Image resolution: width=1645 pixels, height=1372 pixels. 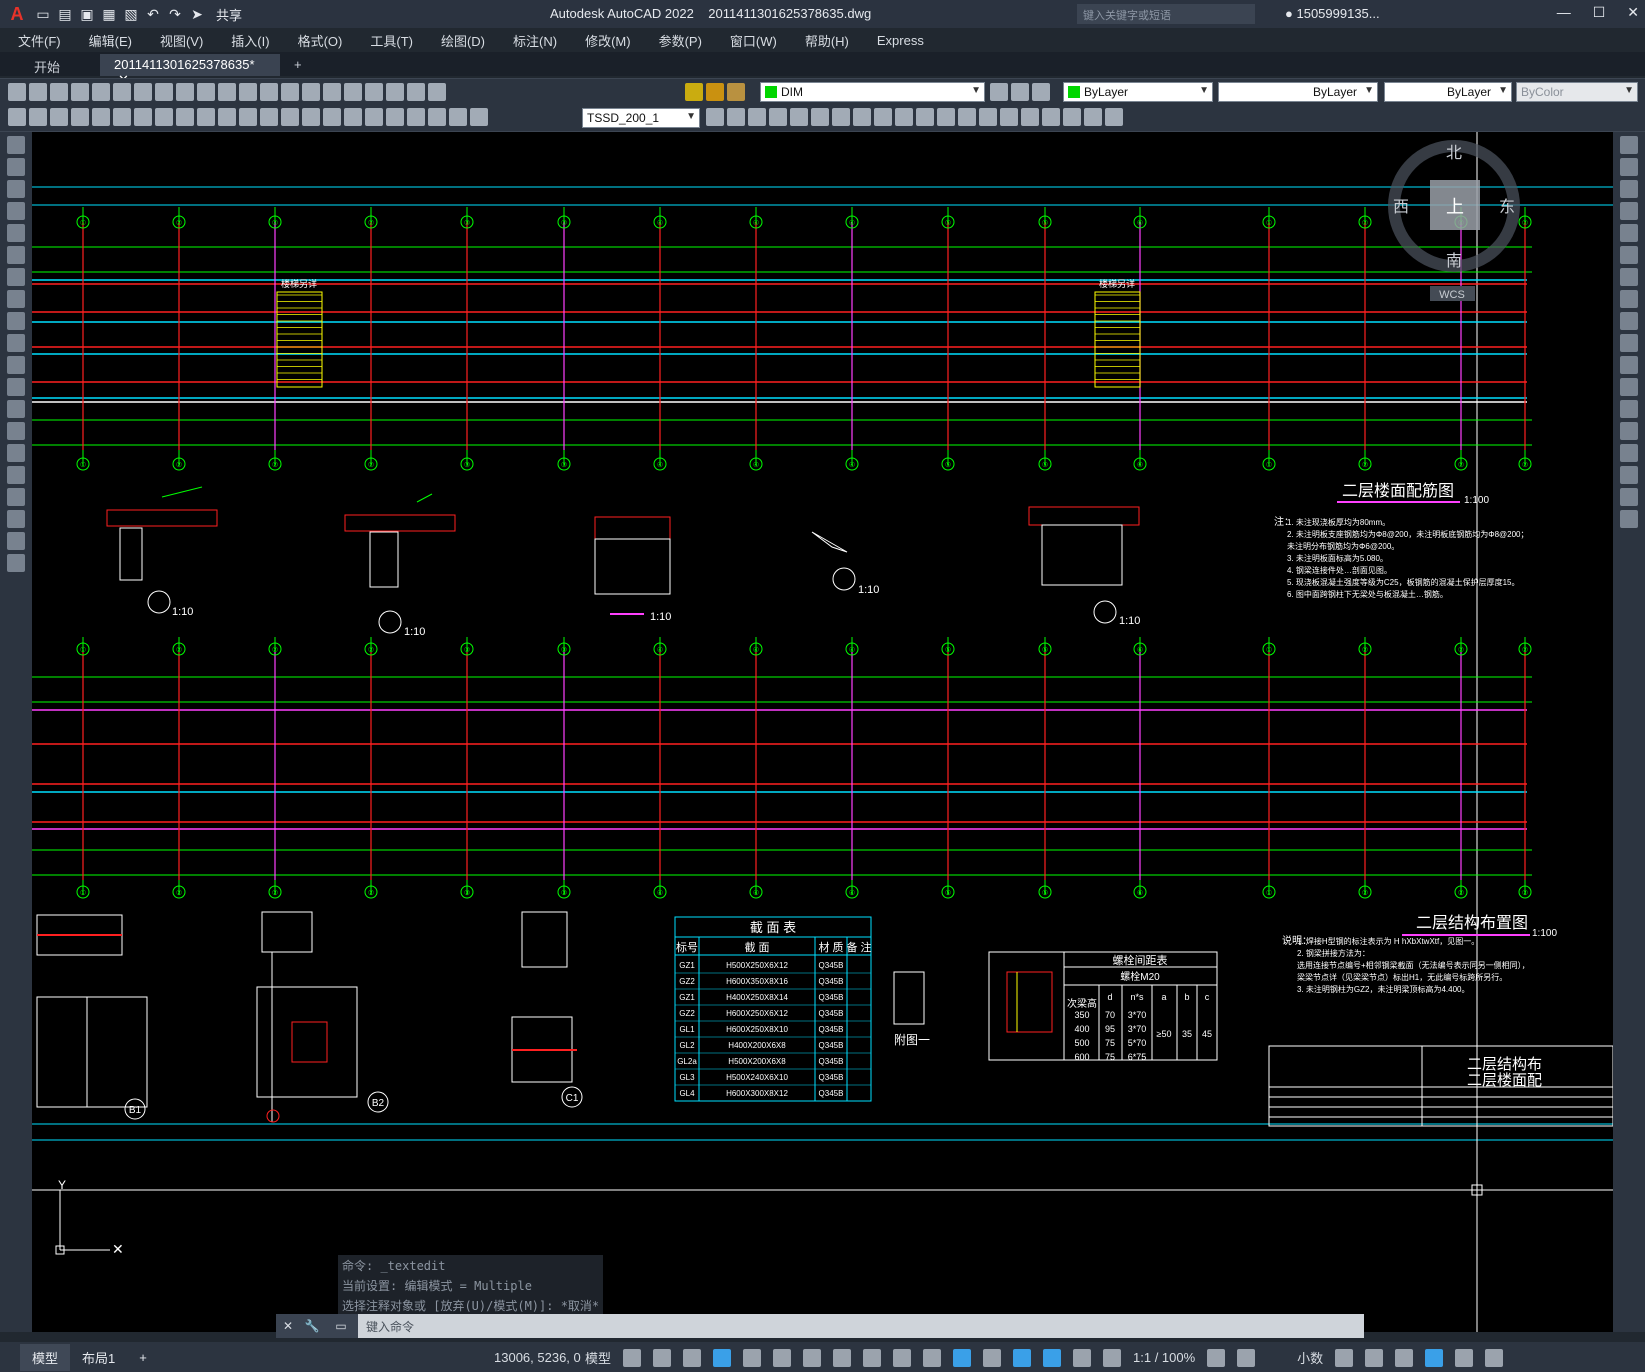 What do you see at coordinates (641, 118) in the screenshot?
I see `dimstyle-dropdown: TSSD_200_1 ▼` at bounding box center [641, 118].